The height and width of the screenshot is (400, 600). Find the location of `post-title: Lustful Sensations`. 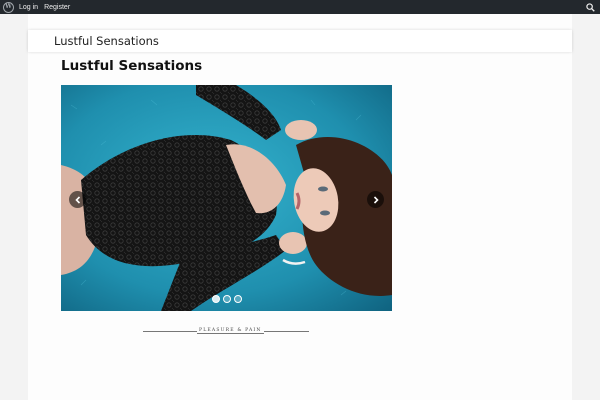

post-title: Lustful Sensations is located at coordinates (132, 66).